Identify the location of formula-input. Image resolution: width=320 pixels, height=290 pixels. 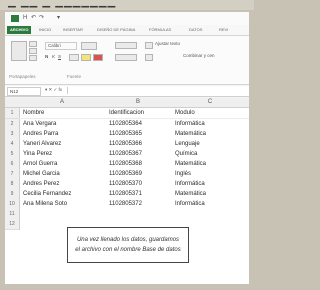
(156, 90).